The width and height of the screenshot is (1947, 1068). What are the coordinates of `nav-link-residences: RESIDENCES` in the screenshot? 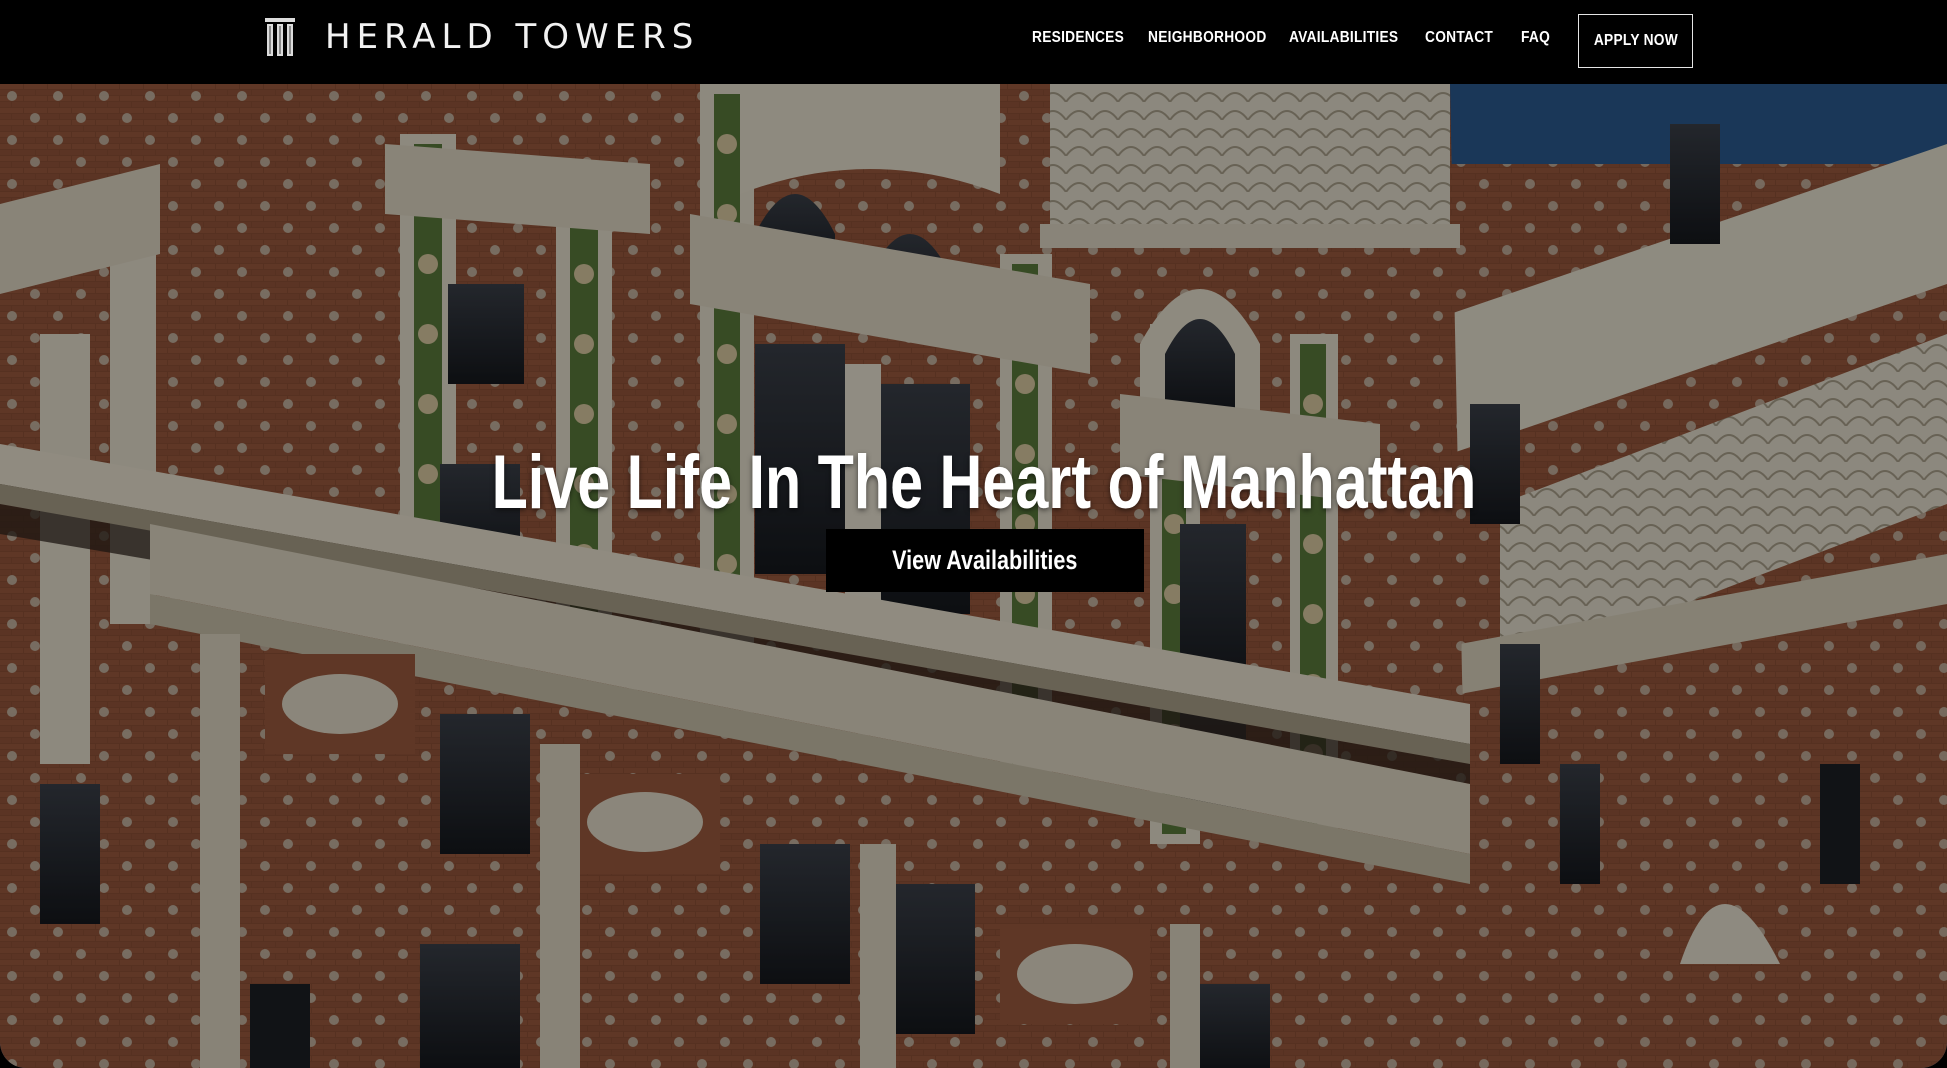 It's located at (1078, 38).